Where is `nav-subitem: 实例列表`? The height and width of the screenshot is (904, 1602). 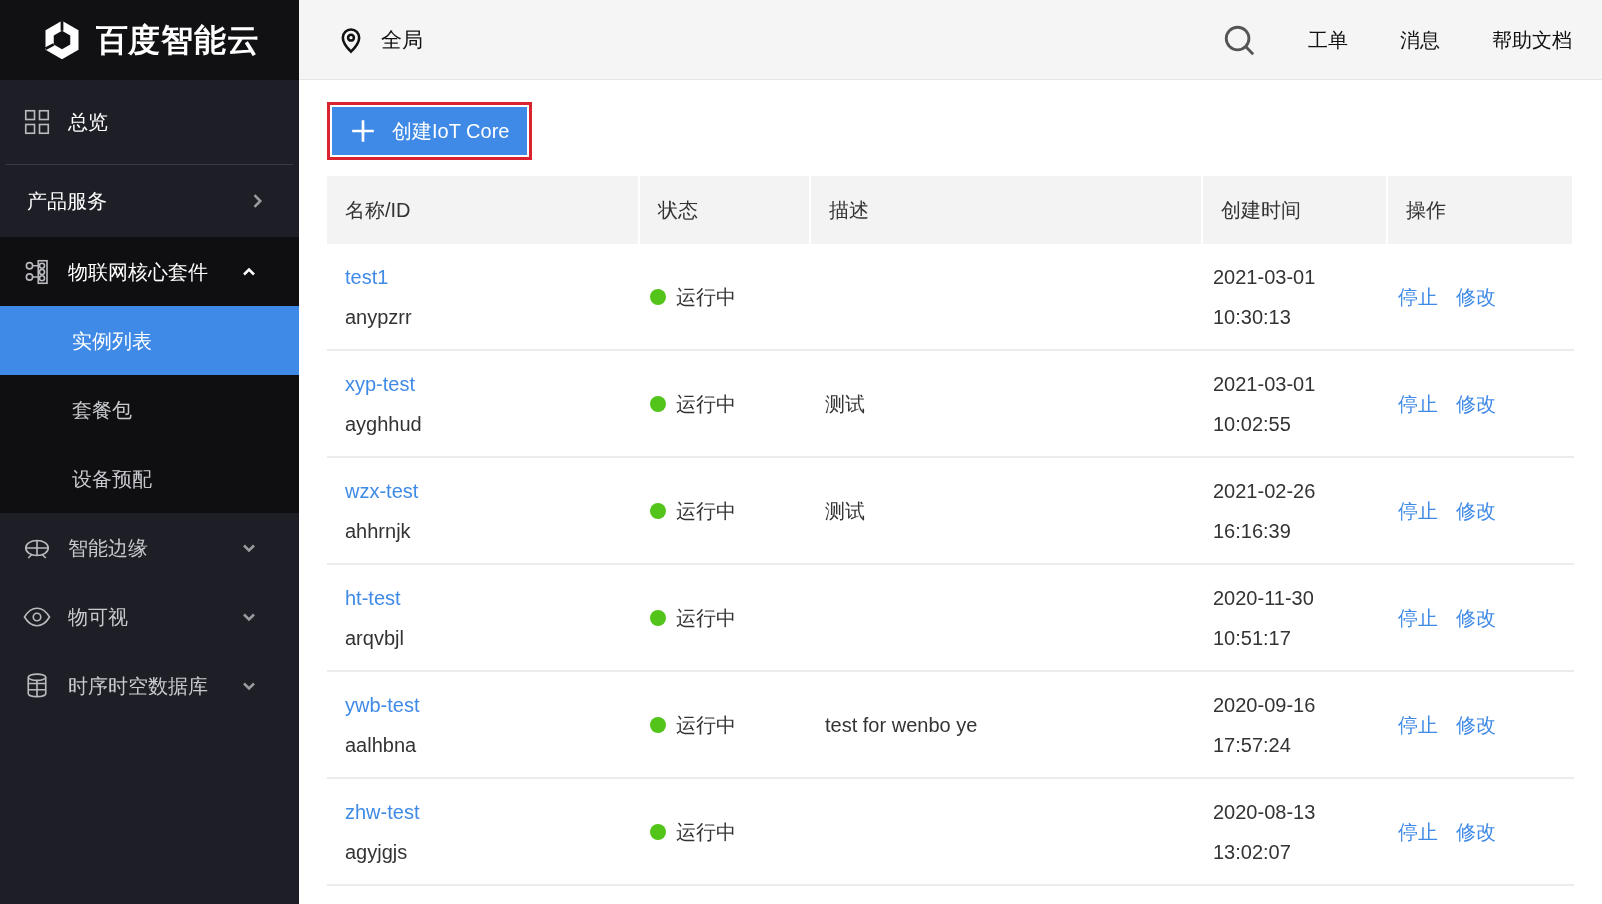
nav-subitem: 实例列表 is located at coordinates (149, 340).